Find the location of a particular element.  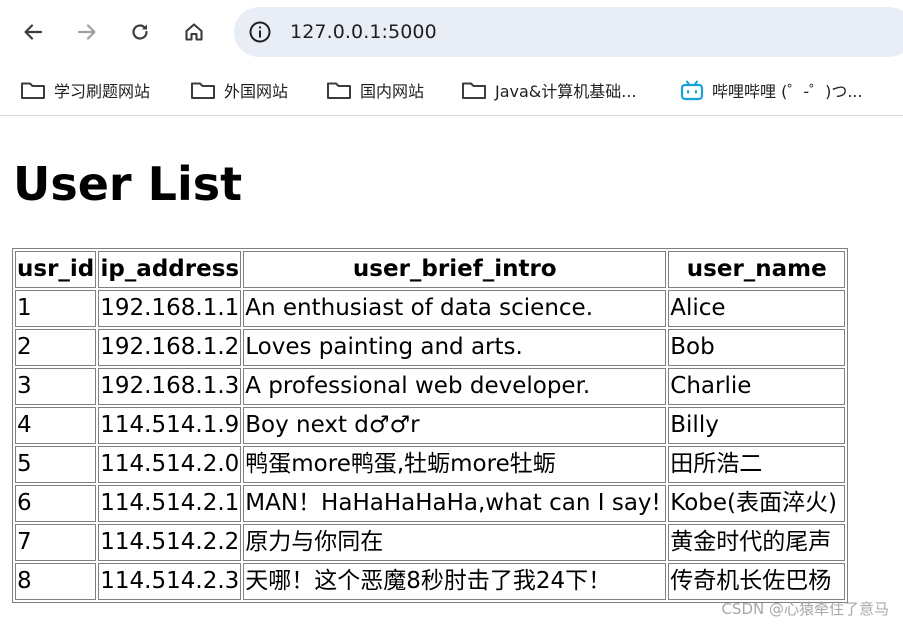

url-text: 127.0.0.1:5000 is located at coordinates (363, 32).